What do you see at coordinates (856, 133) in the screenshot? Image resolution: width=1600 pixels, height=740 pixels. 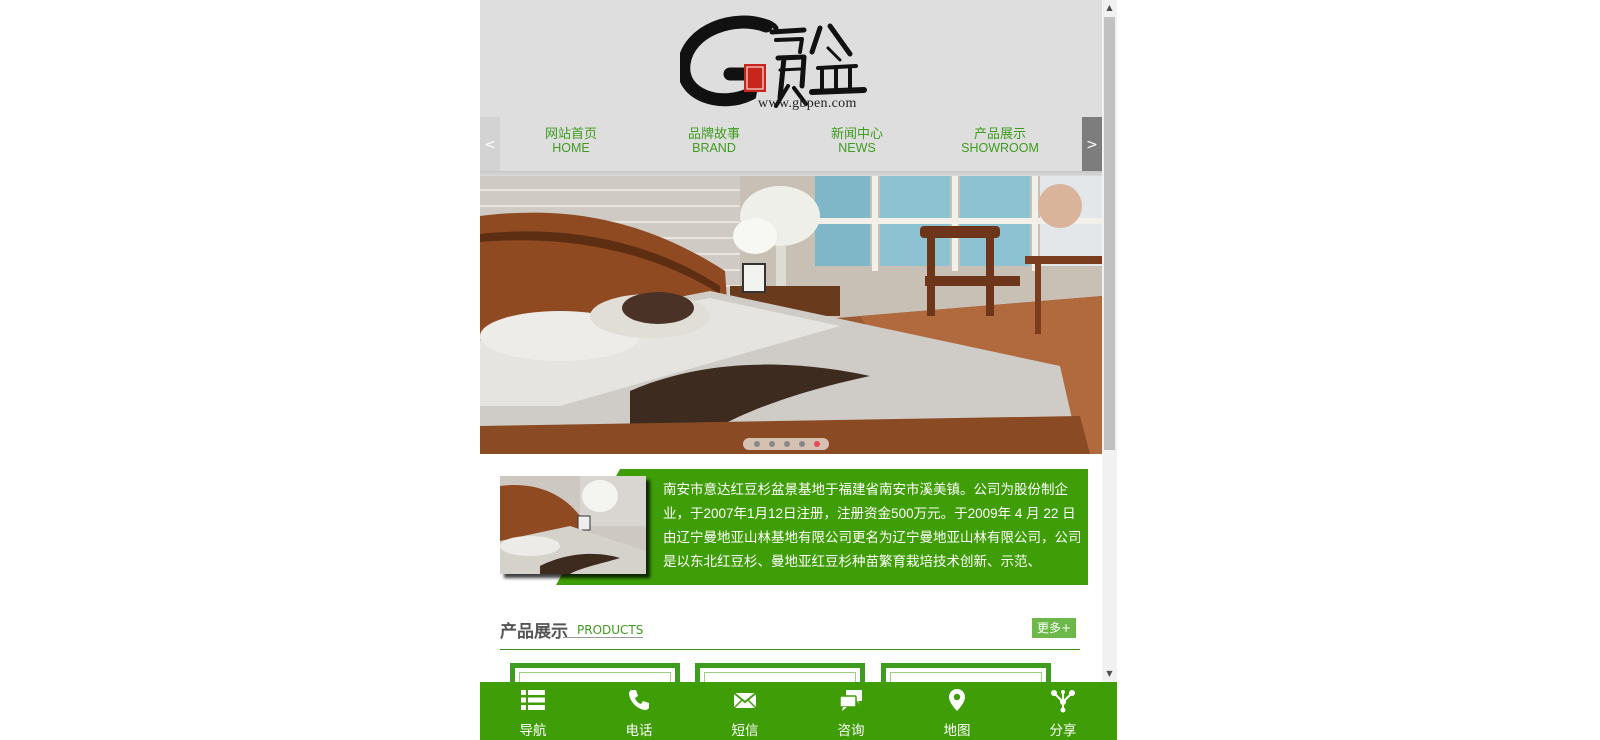 I see `nav-item-label: 新闻中心` at bounding box center [856, 133].